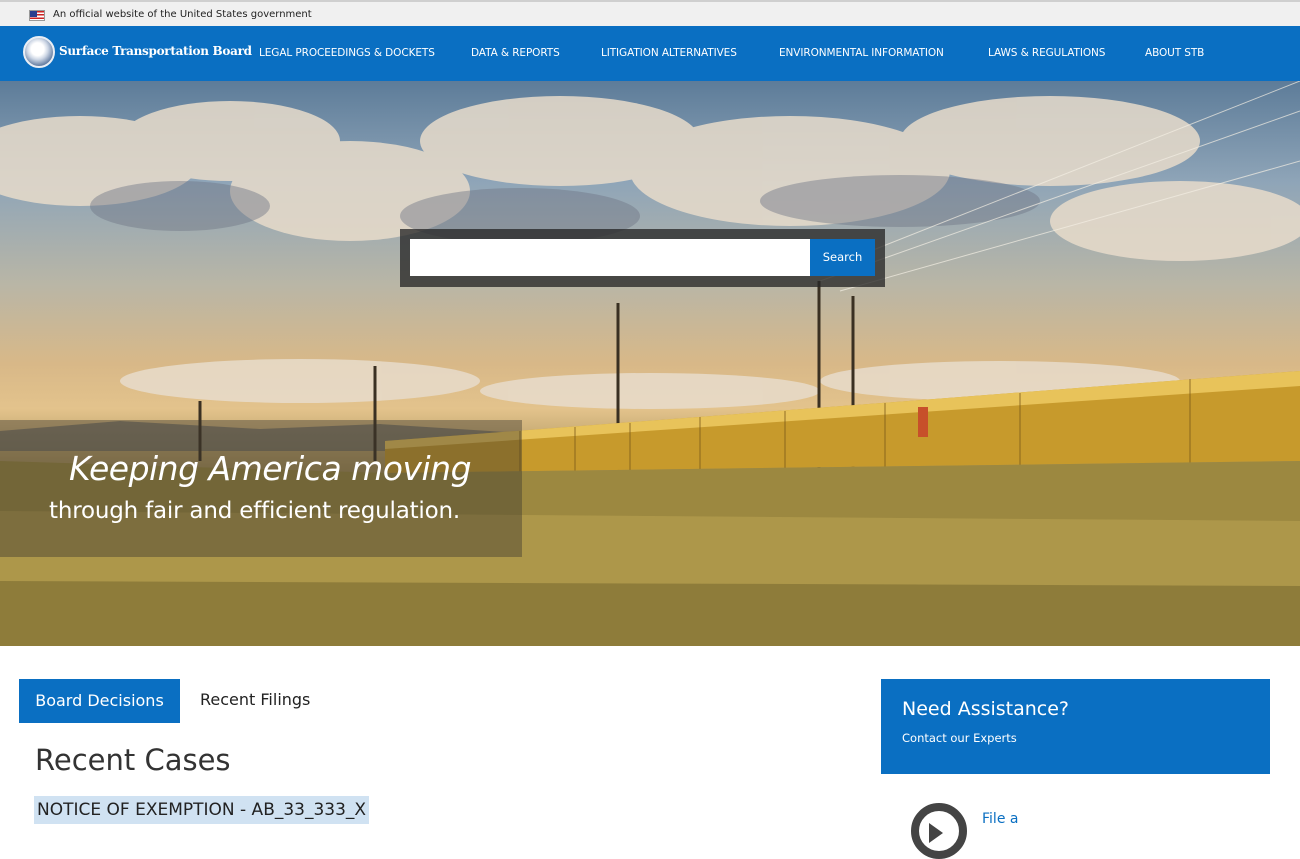 Image resolution: width=1300 pixels, height=859 pixels. Describe the element at coordinates (39, 52) in the screenshot. I see `stb-seal-icon` at that location.